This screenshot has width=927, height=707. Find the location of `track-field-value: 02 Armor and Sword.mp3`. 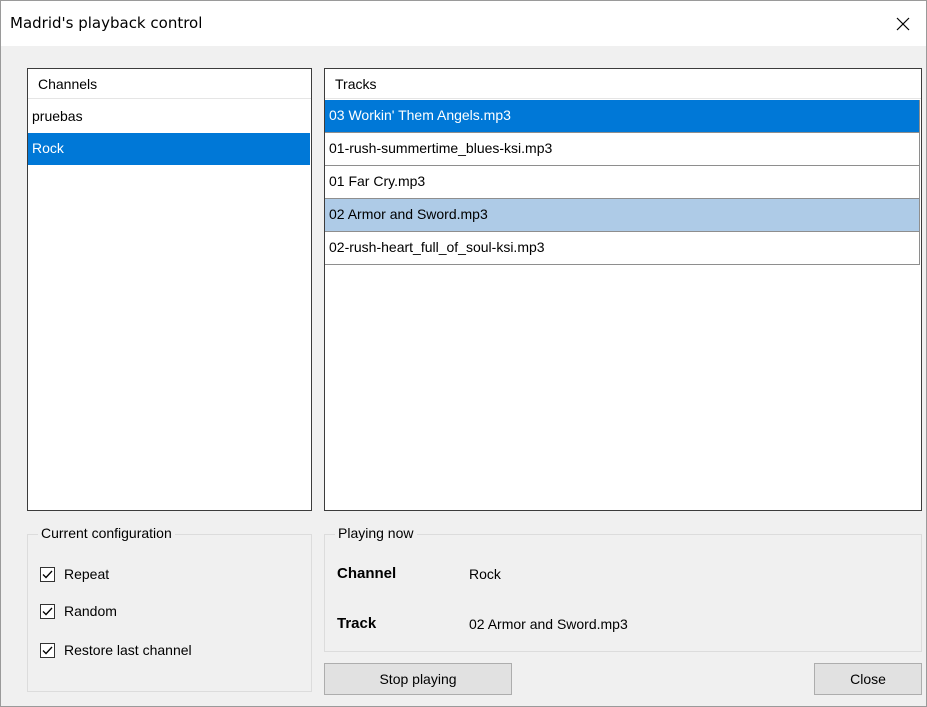

track-field-value: 02 Armor and Sword.mp3 is located at coordinates (548, 624).